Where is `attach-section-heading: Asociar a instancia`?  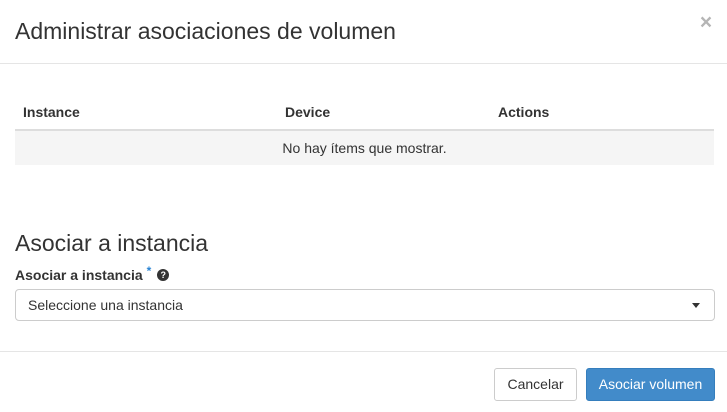 attach-section-heading: Asociar a instancia is located at coordinates (112, 243).